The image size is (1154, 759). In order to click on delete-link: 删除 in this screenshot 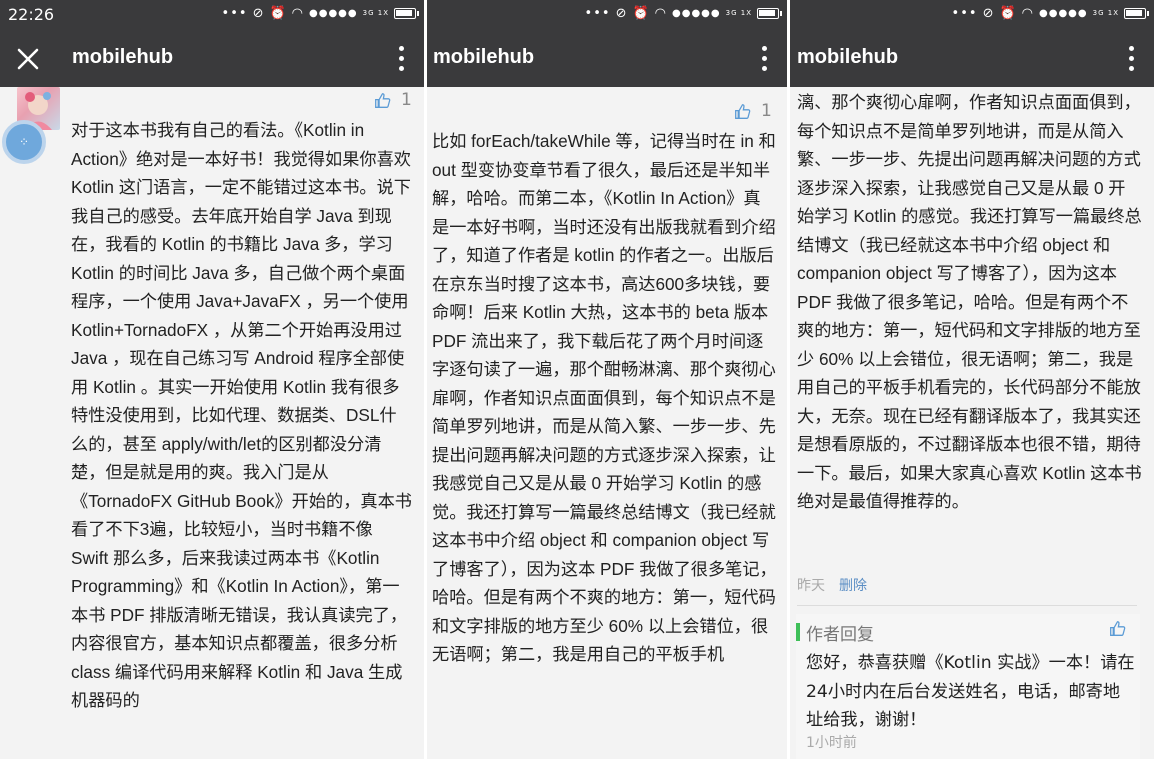, I will do `click(853, 585)`.